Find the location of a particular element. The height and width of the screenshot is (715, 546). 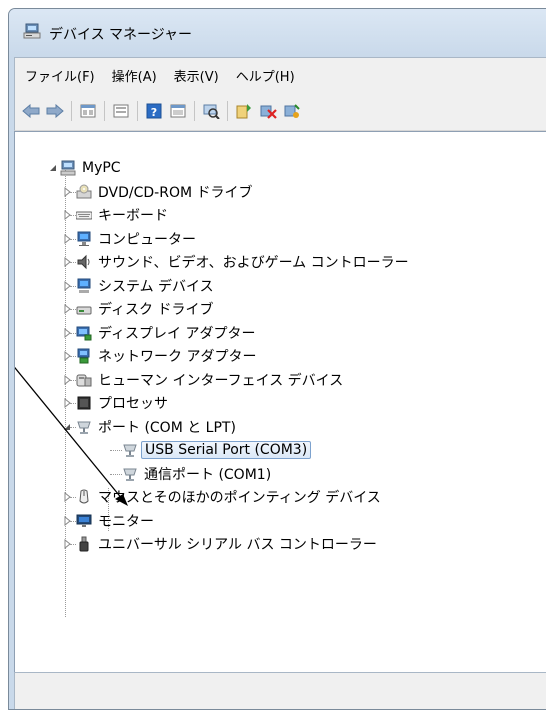

tree-item: モニター is located at coordinates (108, 521).